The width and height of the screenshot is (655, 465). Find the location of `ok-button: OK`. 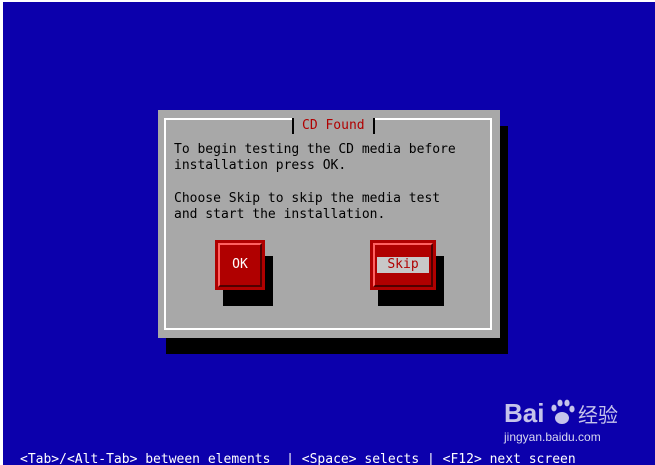

ok-button: OK is located at coordinates (240, 265).